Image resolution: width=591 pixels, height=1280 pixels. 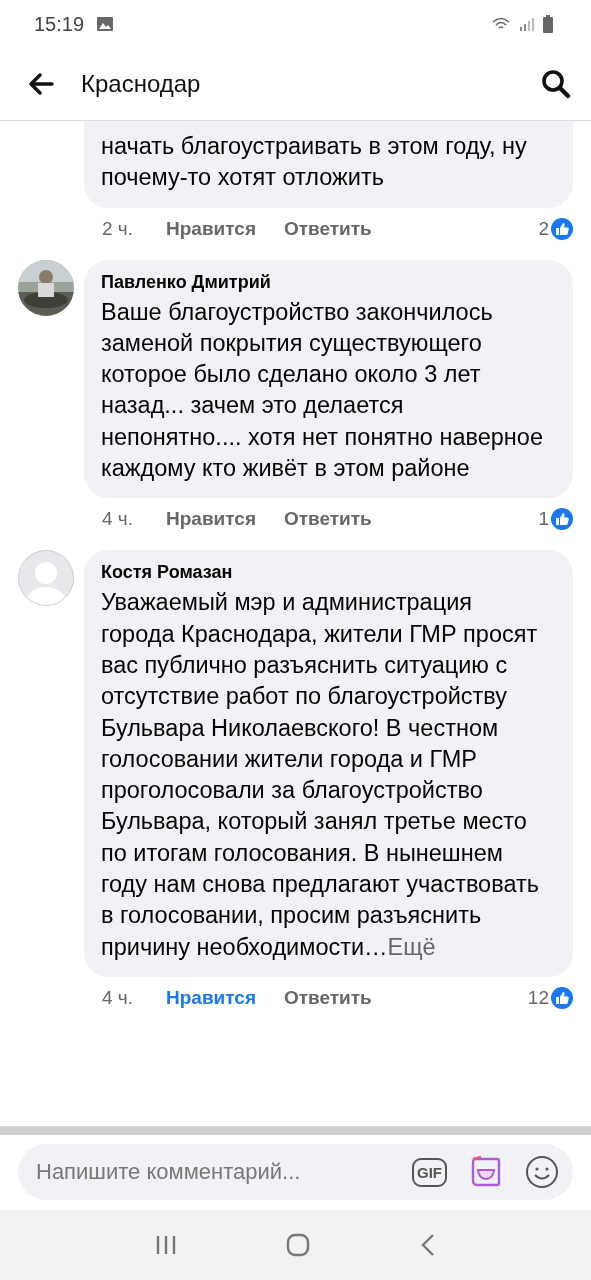 What do you see at coordinates (41, 84) in the screenshot?
I see `back-arrow-icon` at bounding box center [41, 84].